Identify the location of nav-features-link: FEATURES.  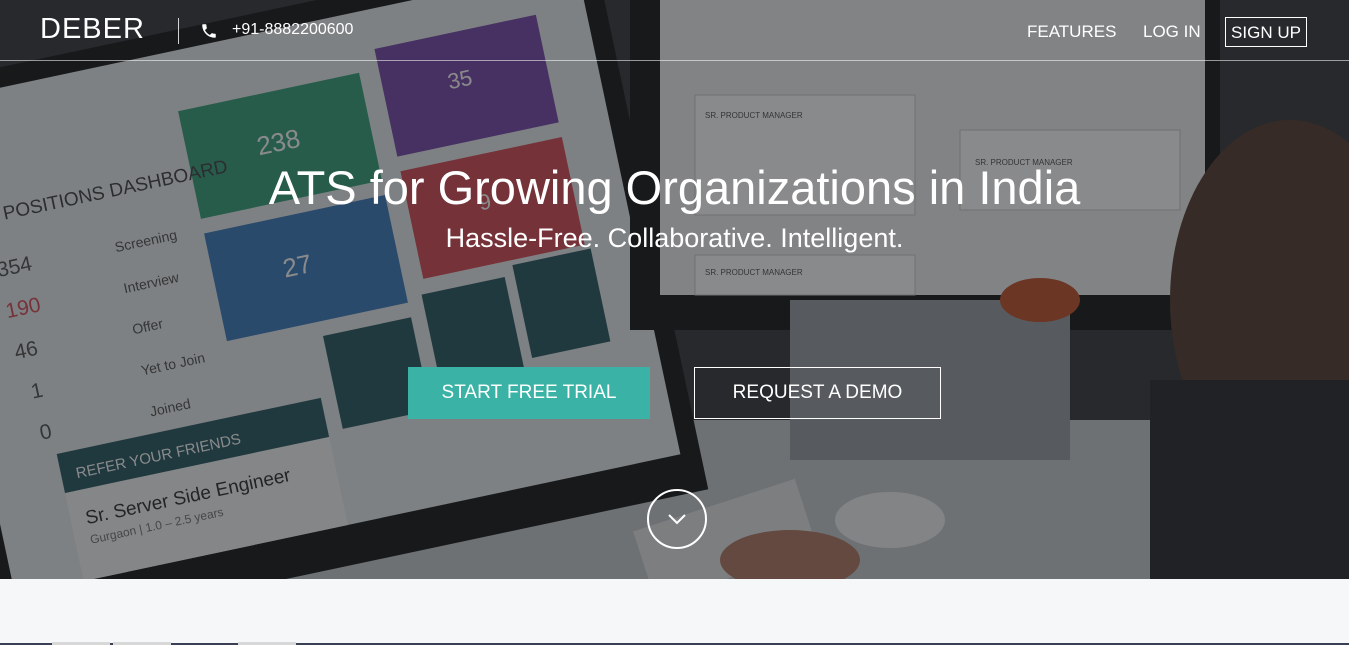
(1071, 32).